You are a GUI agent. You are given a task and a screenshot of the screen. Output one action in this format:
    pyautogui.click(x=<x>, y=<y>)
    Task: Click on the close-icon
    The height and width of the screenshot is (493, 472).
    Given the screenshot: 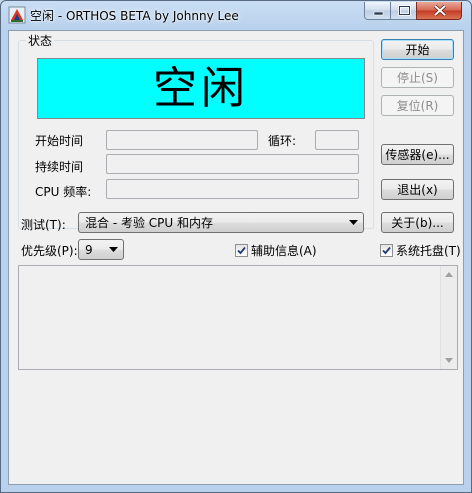 What is the action you would take?
    pyautogui.click(x=440, y=10)
    